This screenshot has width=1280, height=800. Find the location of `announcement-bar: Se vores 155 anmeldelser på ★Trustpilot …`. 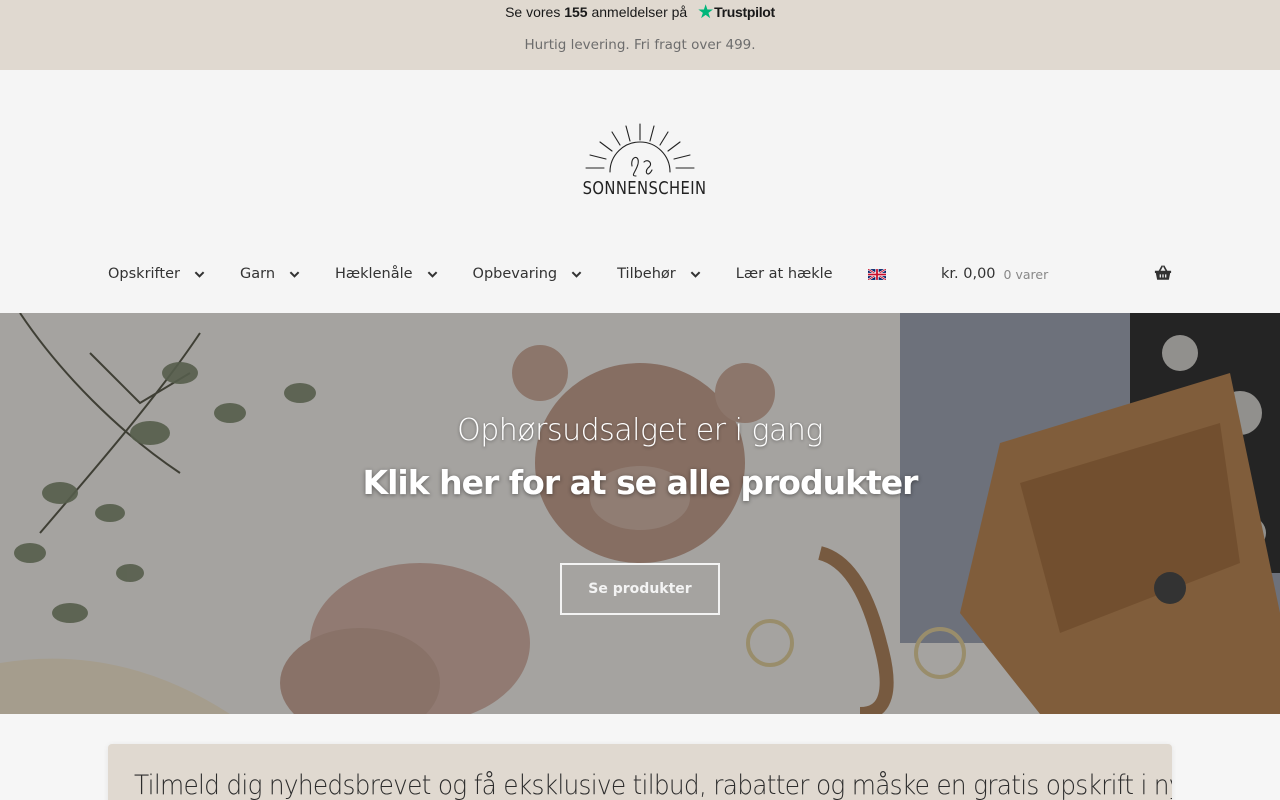

announcement-bar: Se vores 155 anmeldelser på ★Trustpilot … is located at coordinates (640, 35).